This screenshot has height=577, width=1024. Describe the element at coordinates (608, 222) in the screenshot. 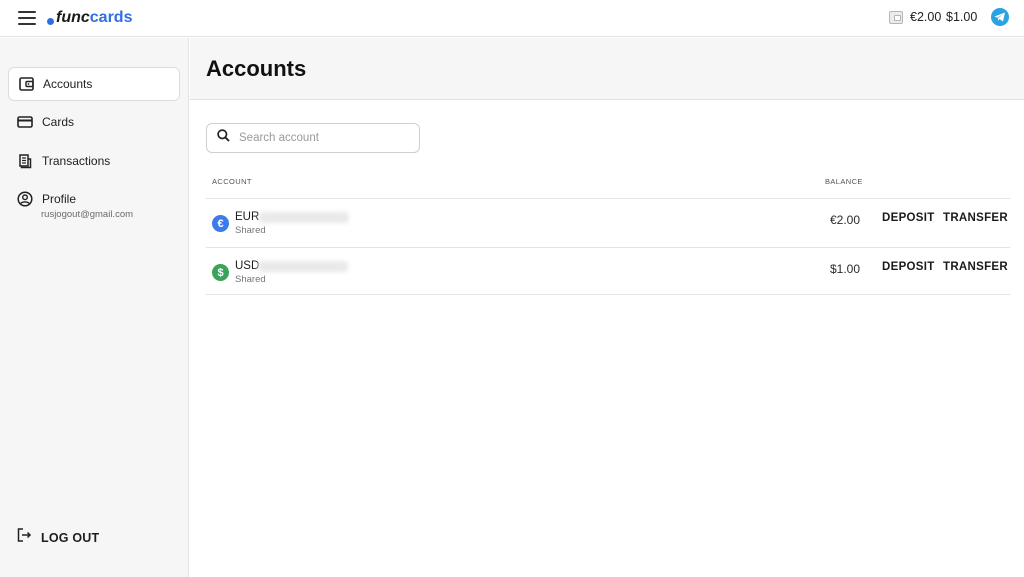

I see `table-row: € EUR Shared €2.00 DEPOSIT TRANSFER` at that location.